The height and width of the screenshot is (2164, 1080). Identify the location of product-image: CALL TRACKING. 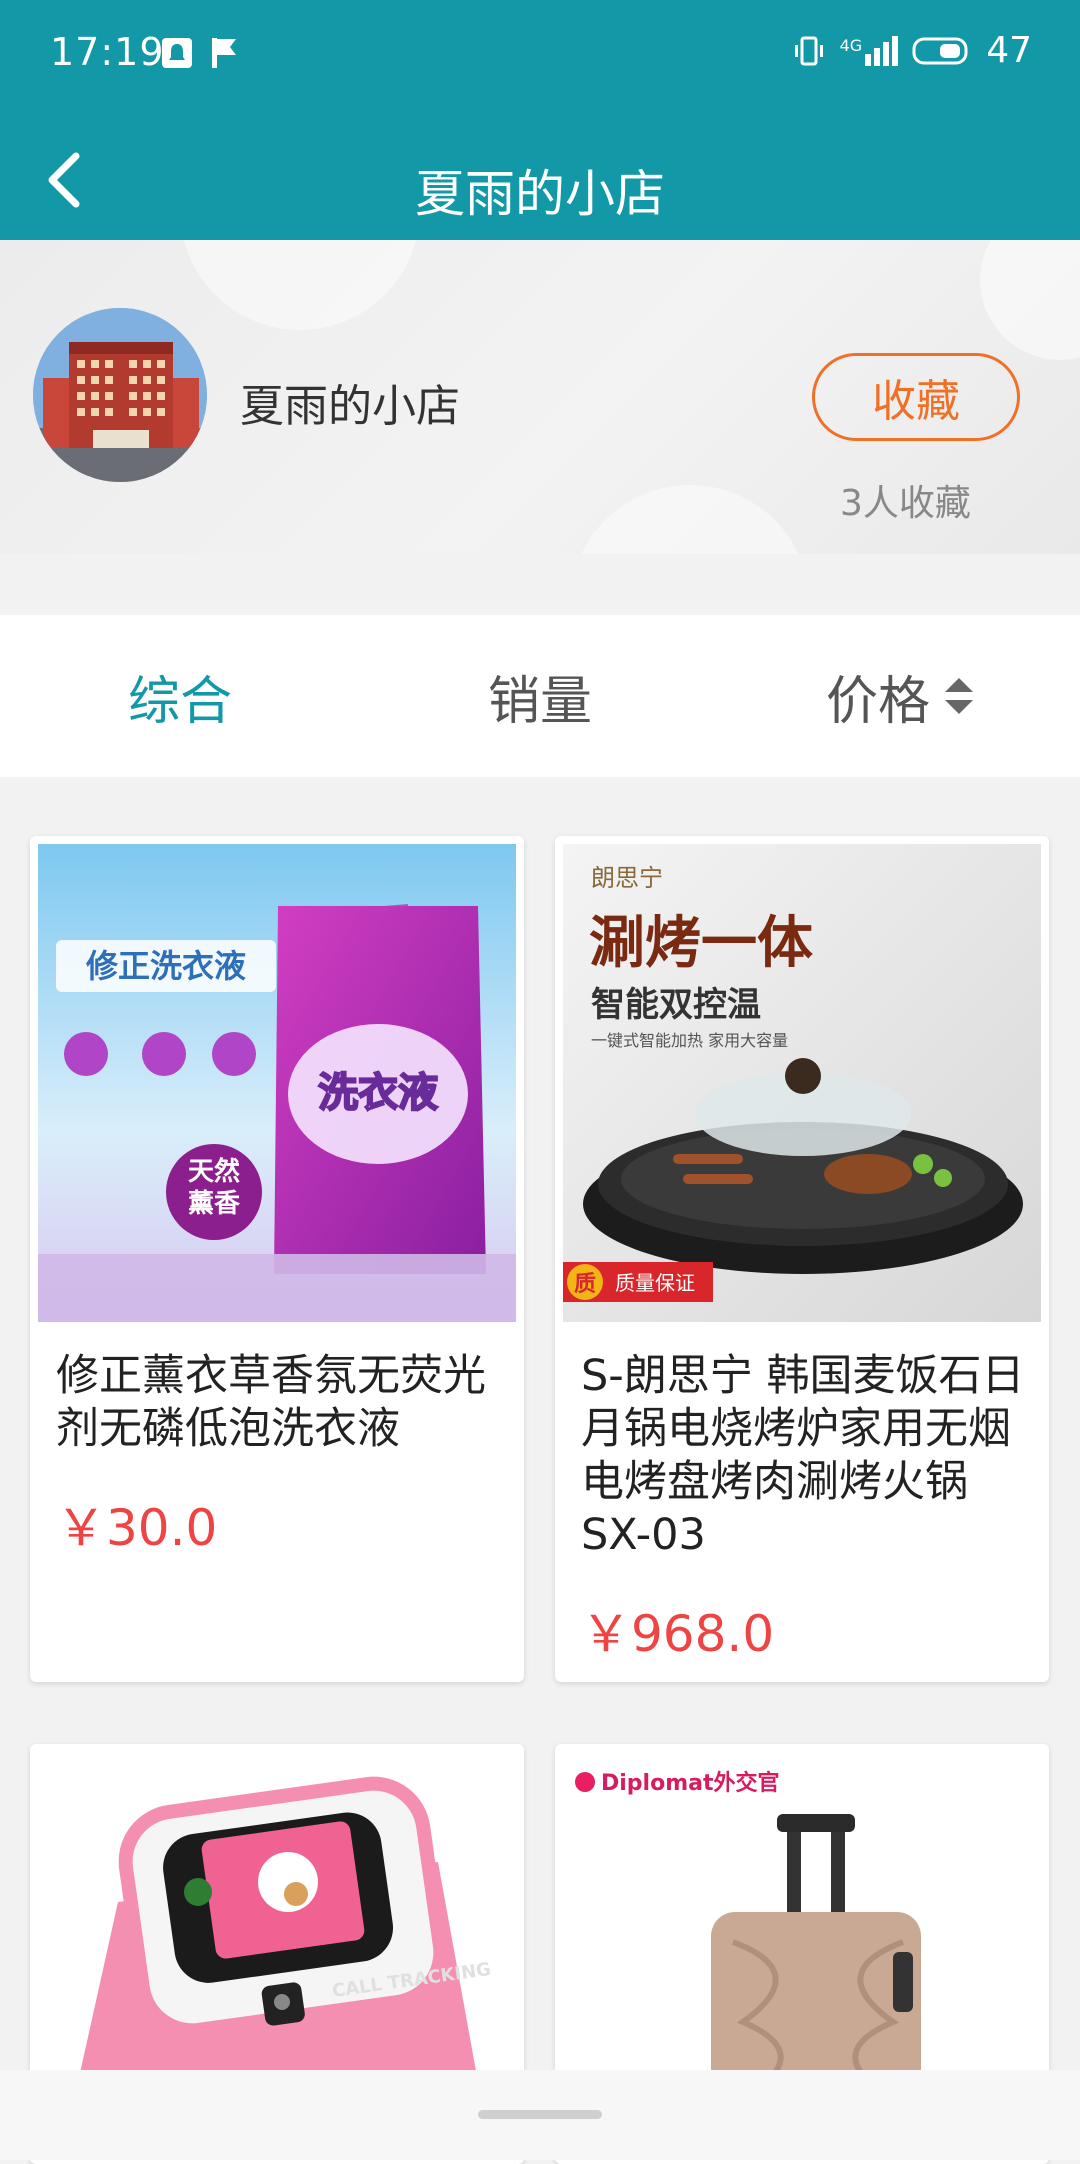
(277, 1917).